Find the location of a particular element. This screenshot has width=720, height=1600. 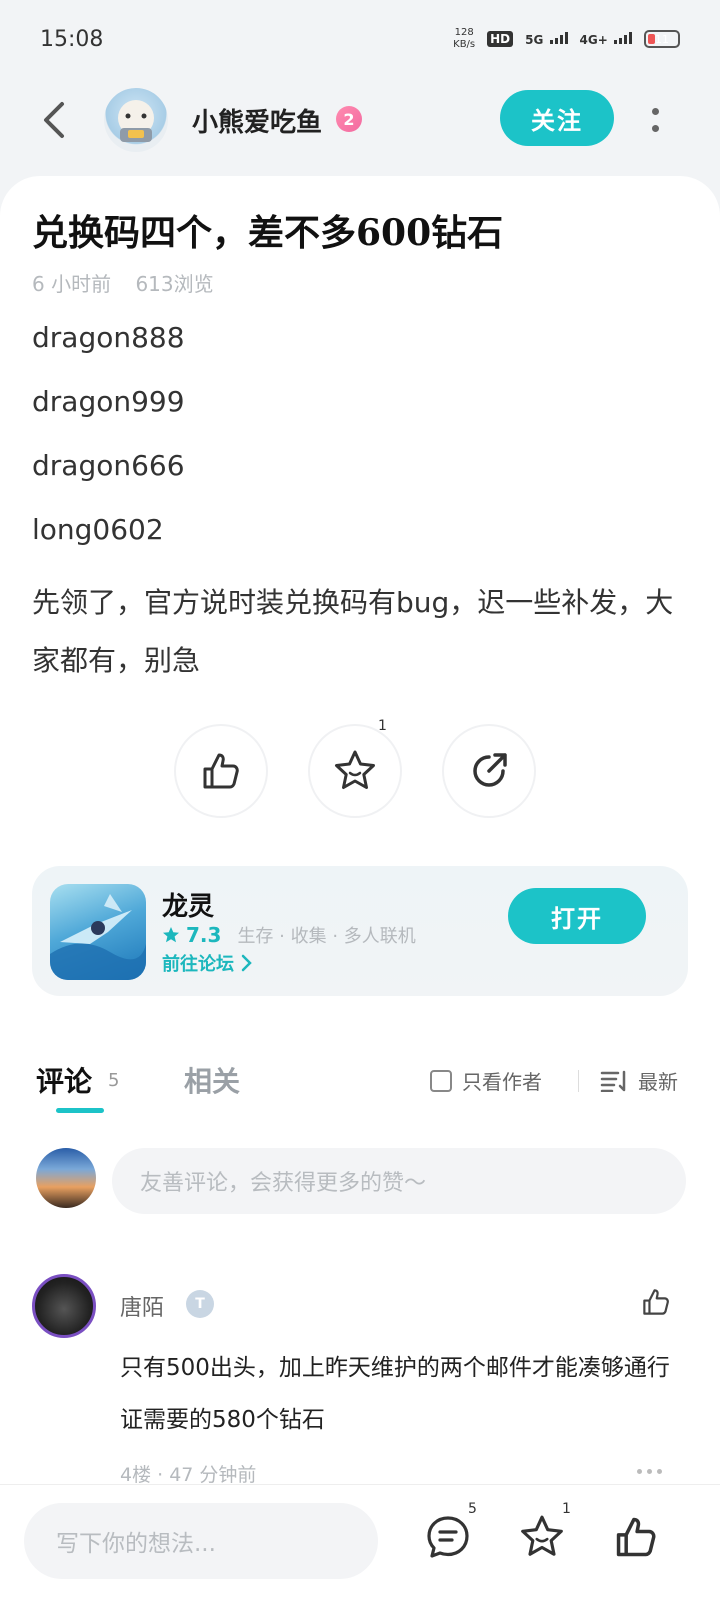

bottom-favorite-count: 1 is located at coordinates (566, 1509).